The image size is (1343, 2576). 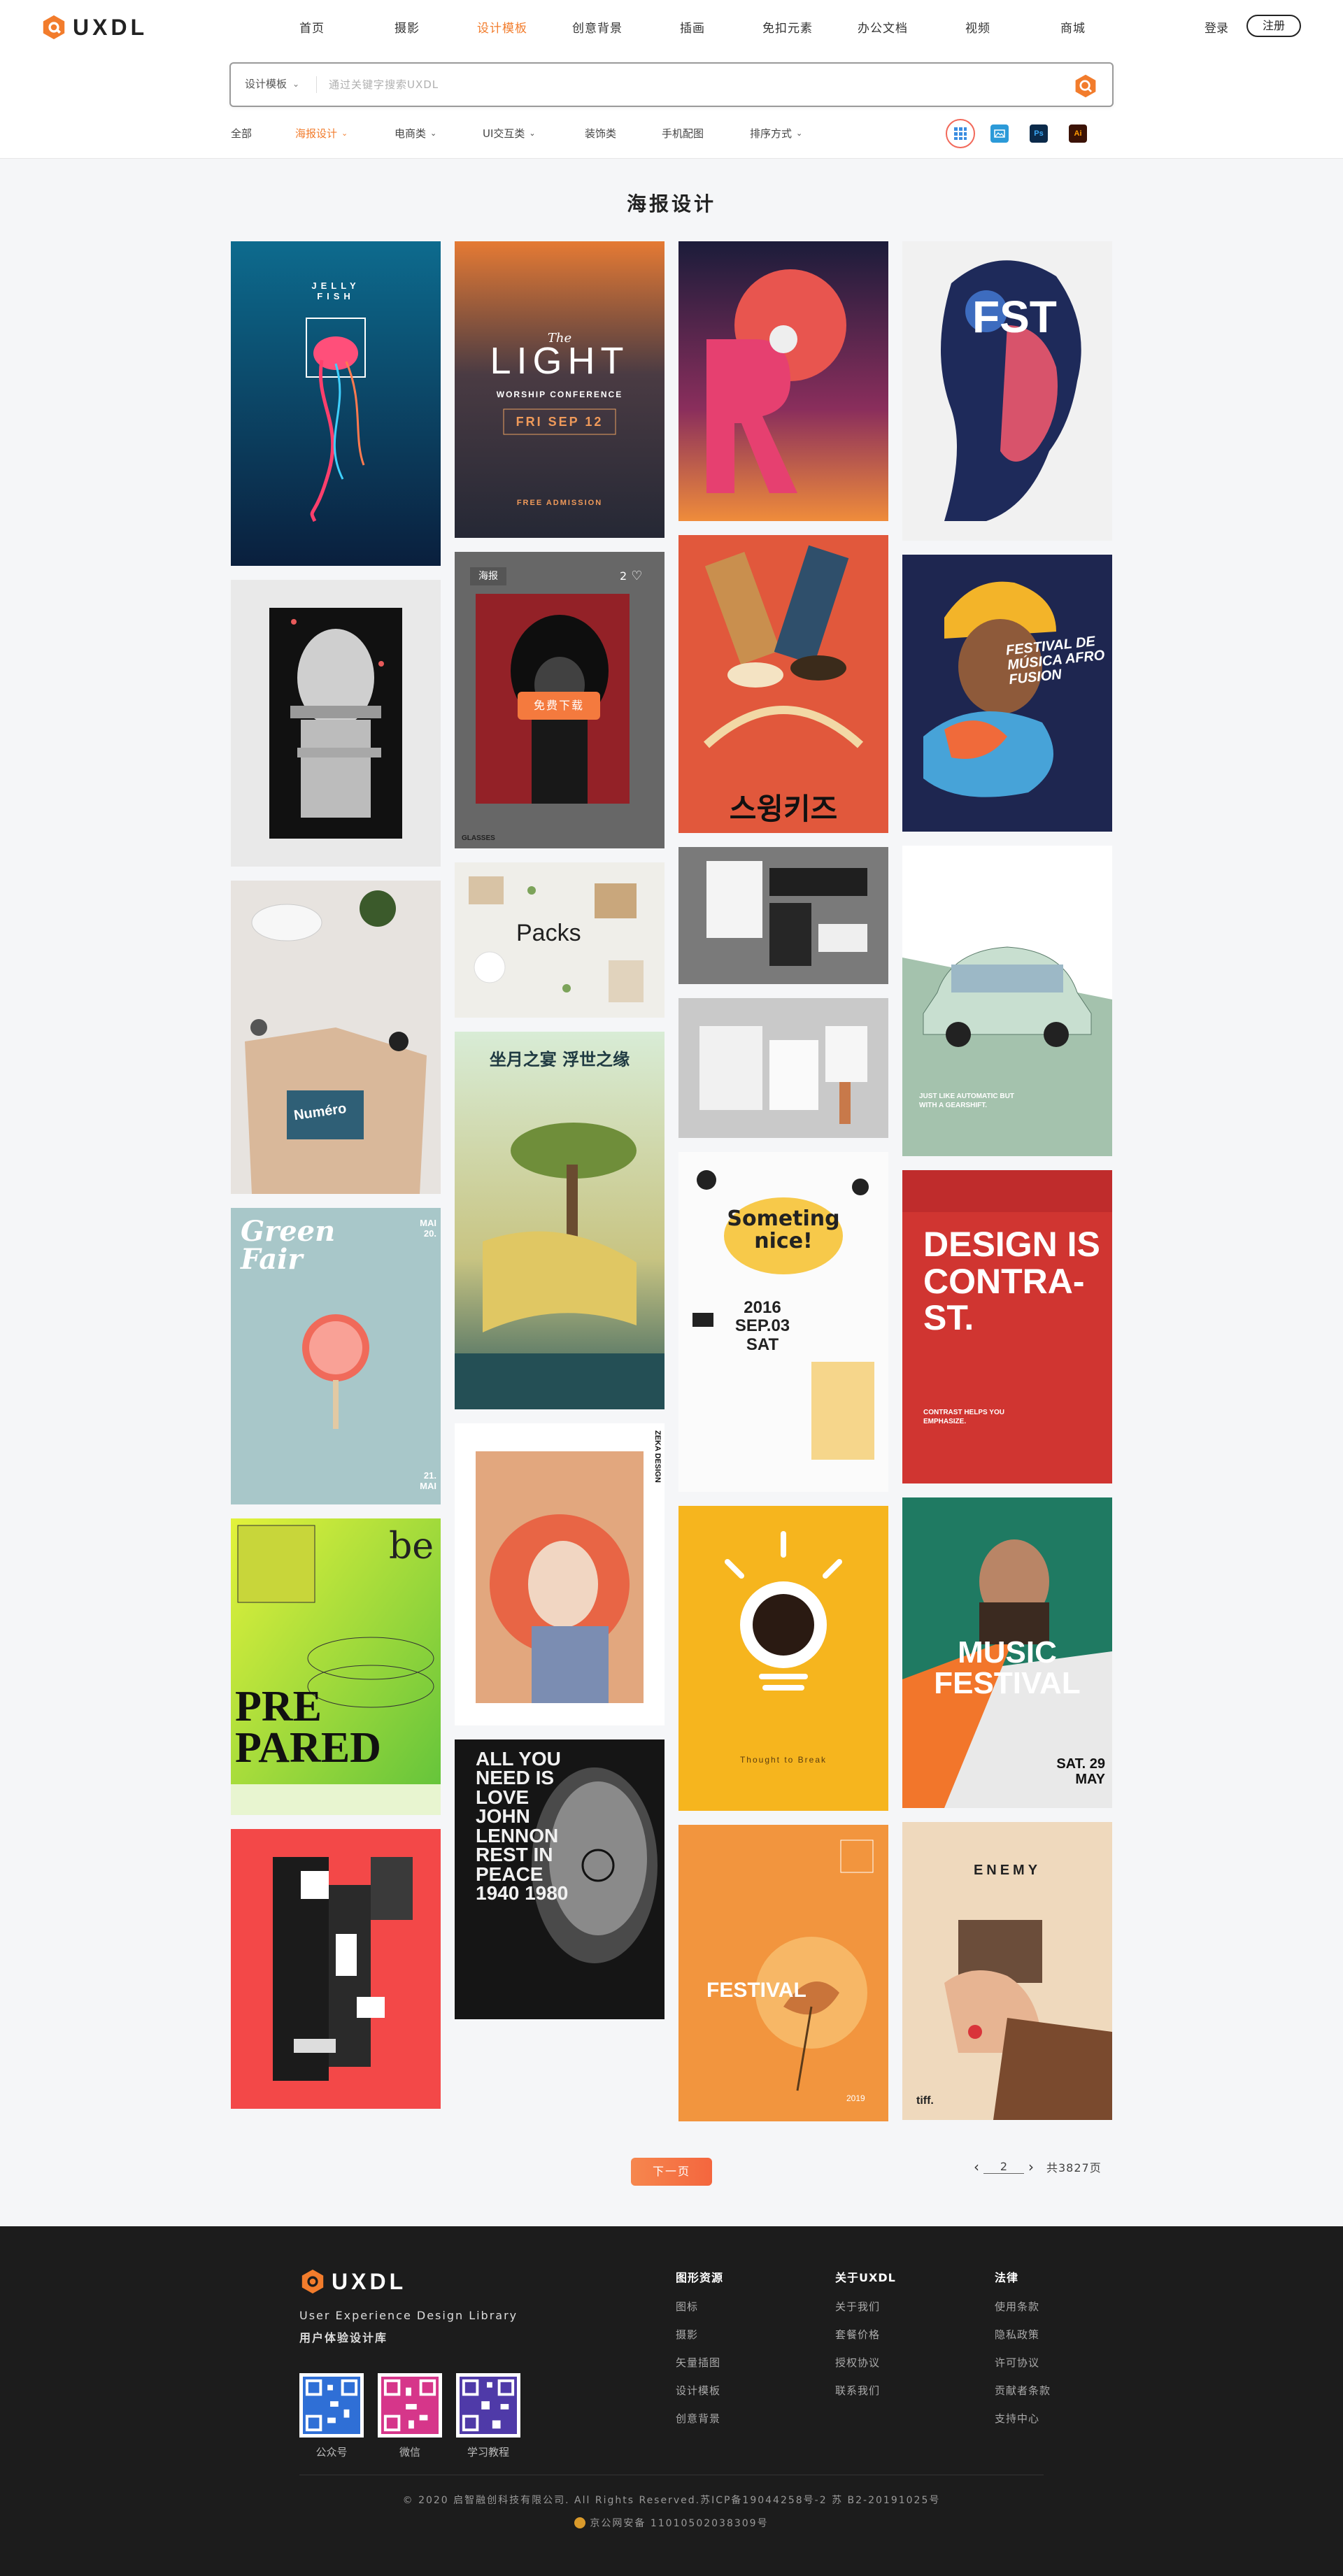 What do you see at coordinates (1023, 2306) in the screenshot?
I see `footer-link: 使用条款` at bounding box center [1023, 2306].